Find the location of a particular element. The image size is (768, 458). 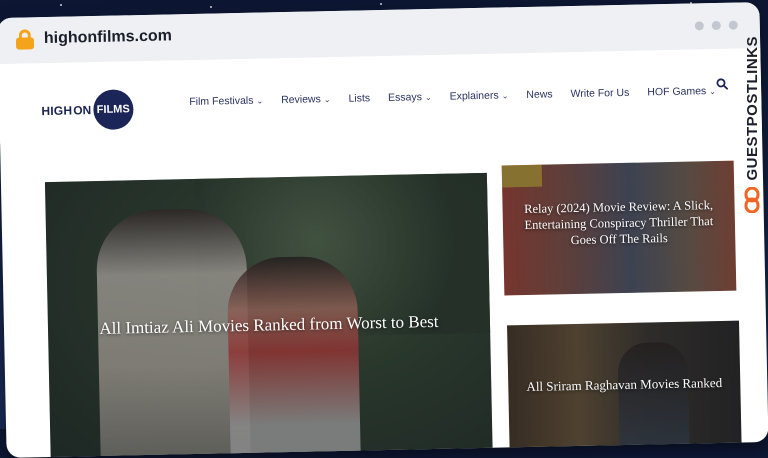

nav-item-write-for-us: Write For Us is located at coordinates (599, 93).